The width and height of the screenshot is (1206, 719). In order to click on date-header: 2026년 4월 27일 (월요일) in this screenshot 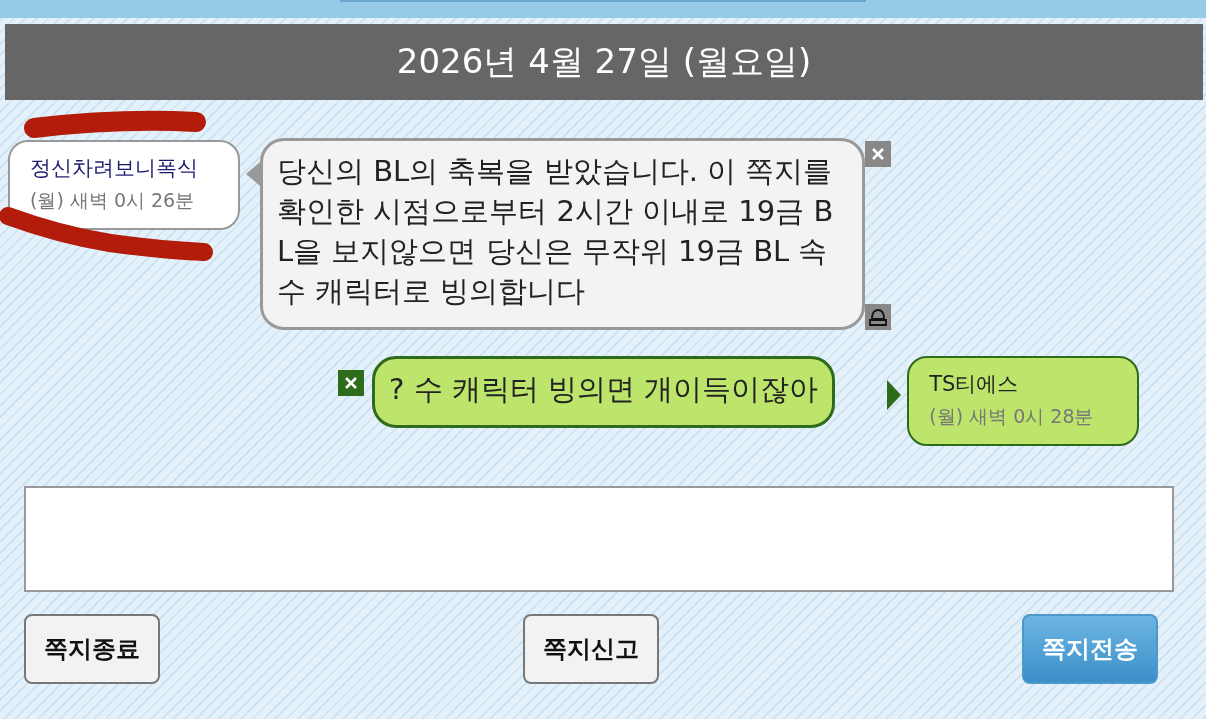, I will do `click(604, 62)`.